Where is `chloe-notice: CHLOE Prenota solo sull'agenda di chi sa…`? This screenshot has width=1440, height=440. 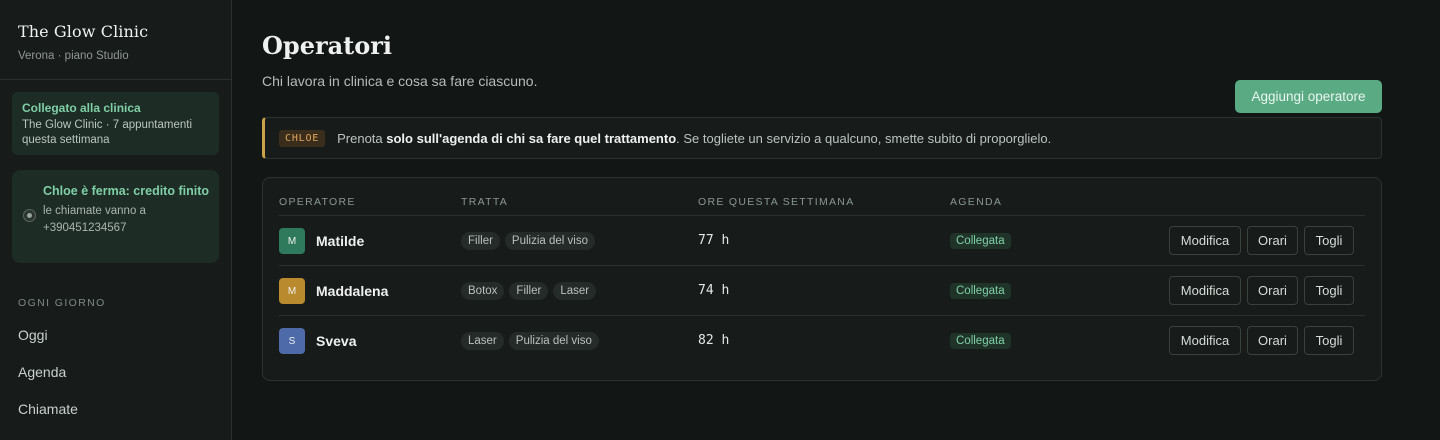
chloe-notice: CHLOE Prenota solo sull'agenda di chi sa… is located at coordinates (822, 138).